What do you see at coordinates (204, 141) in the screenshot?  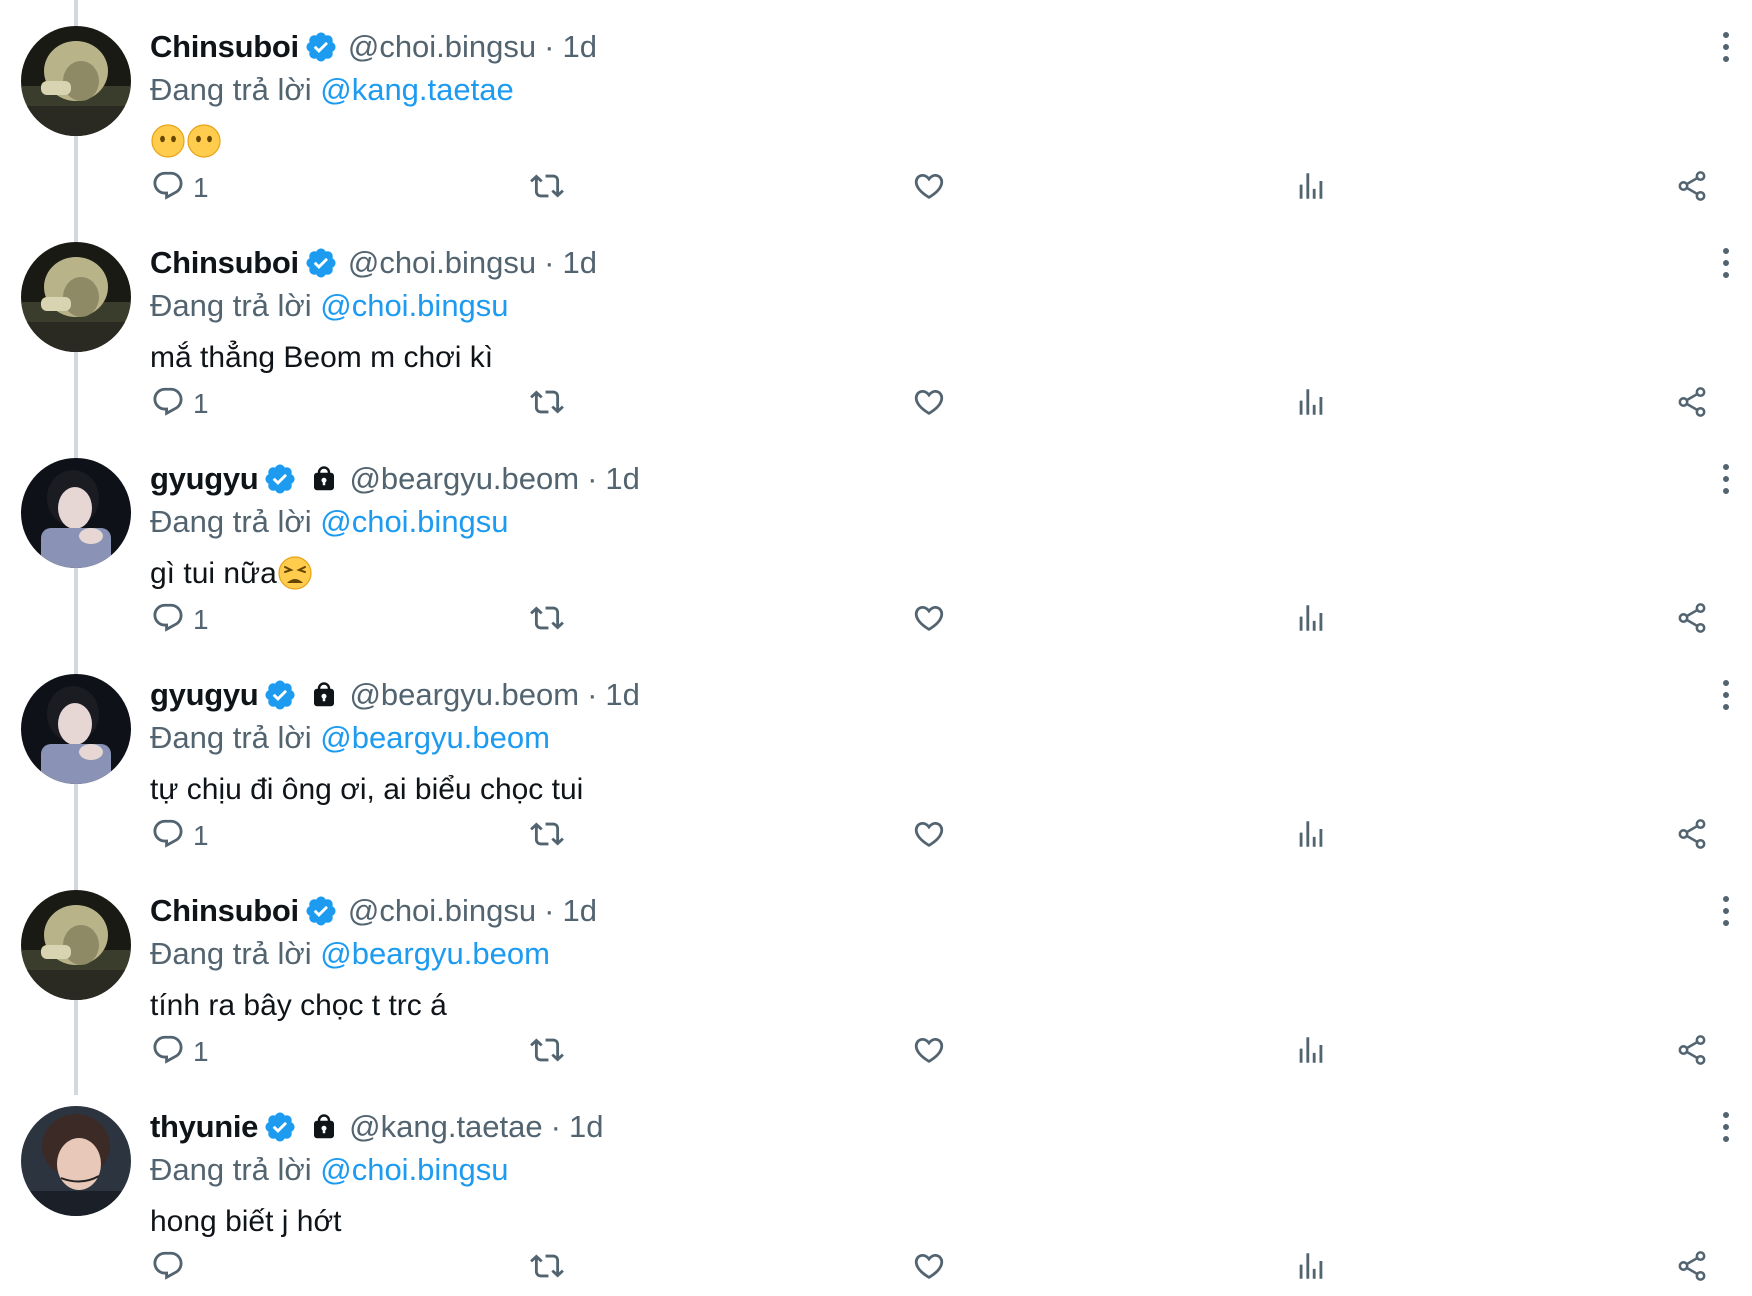 I see `face-without-mouth-emoji` at bounding box center [204, 141].